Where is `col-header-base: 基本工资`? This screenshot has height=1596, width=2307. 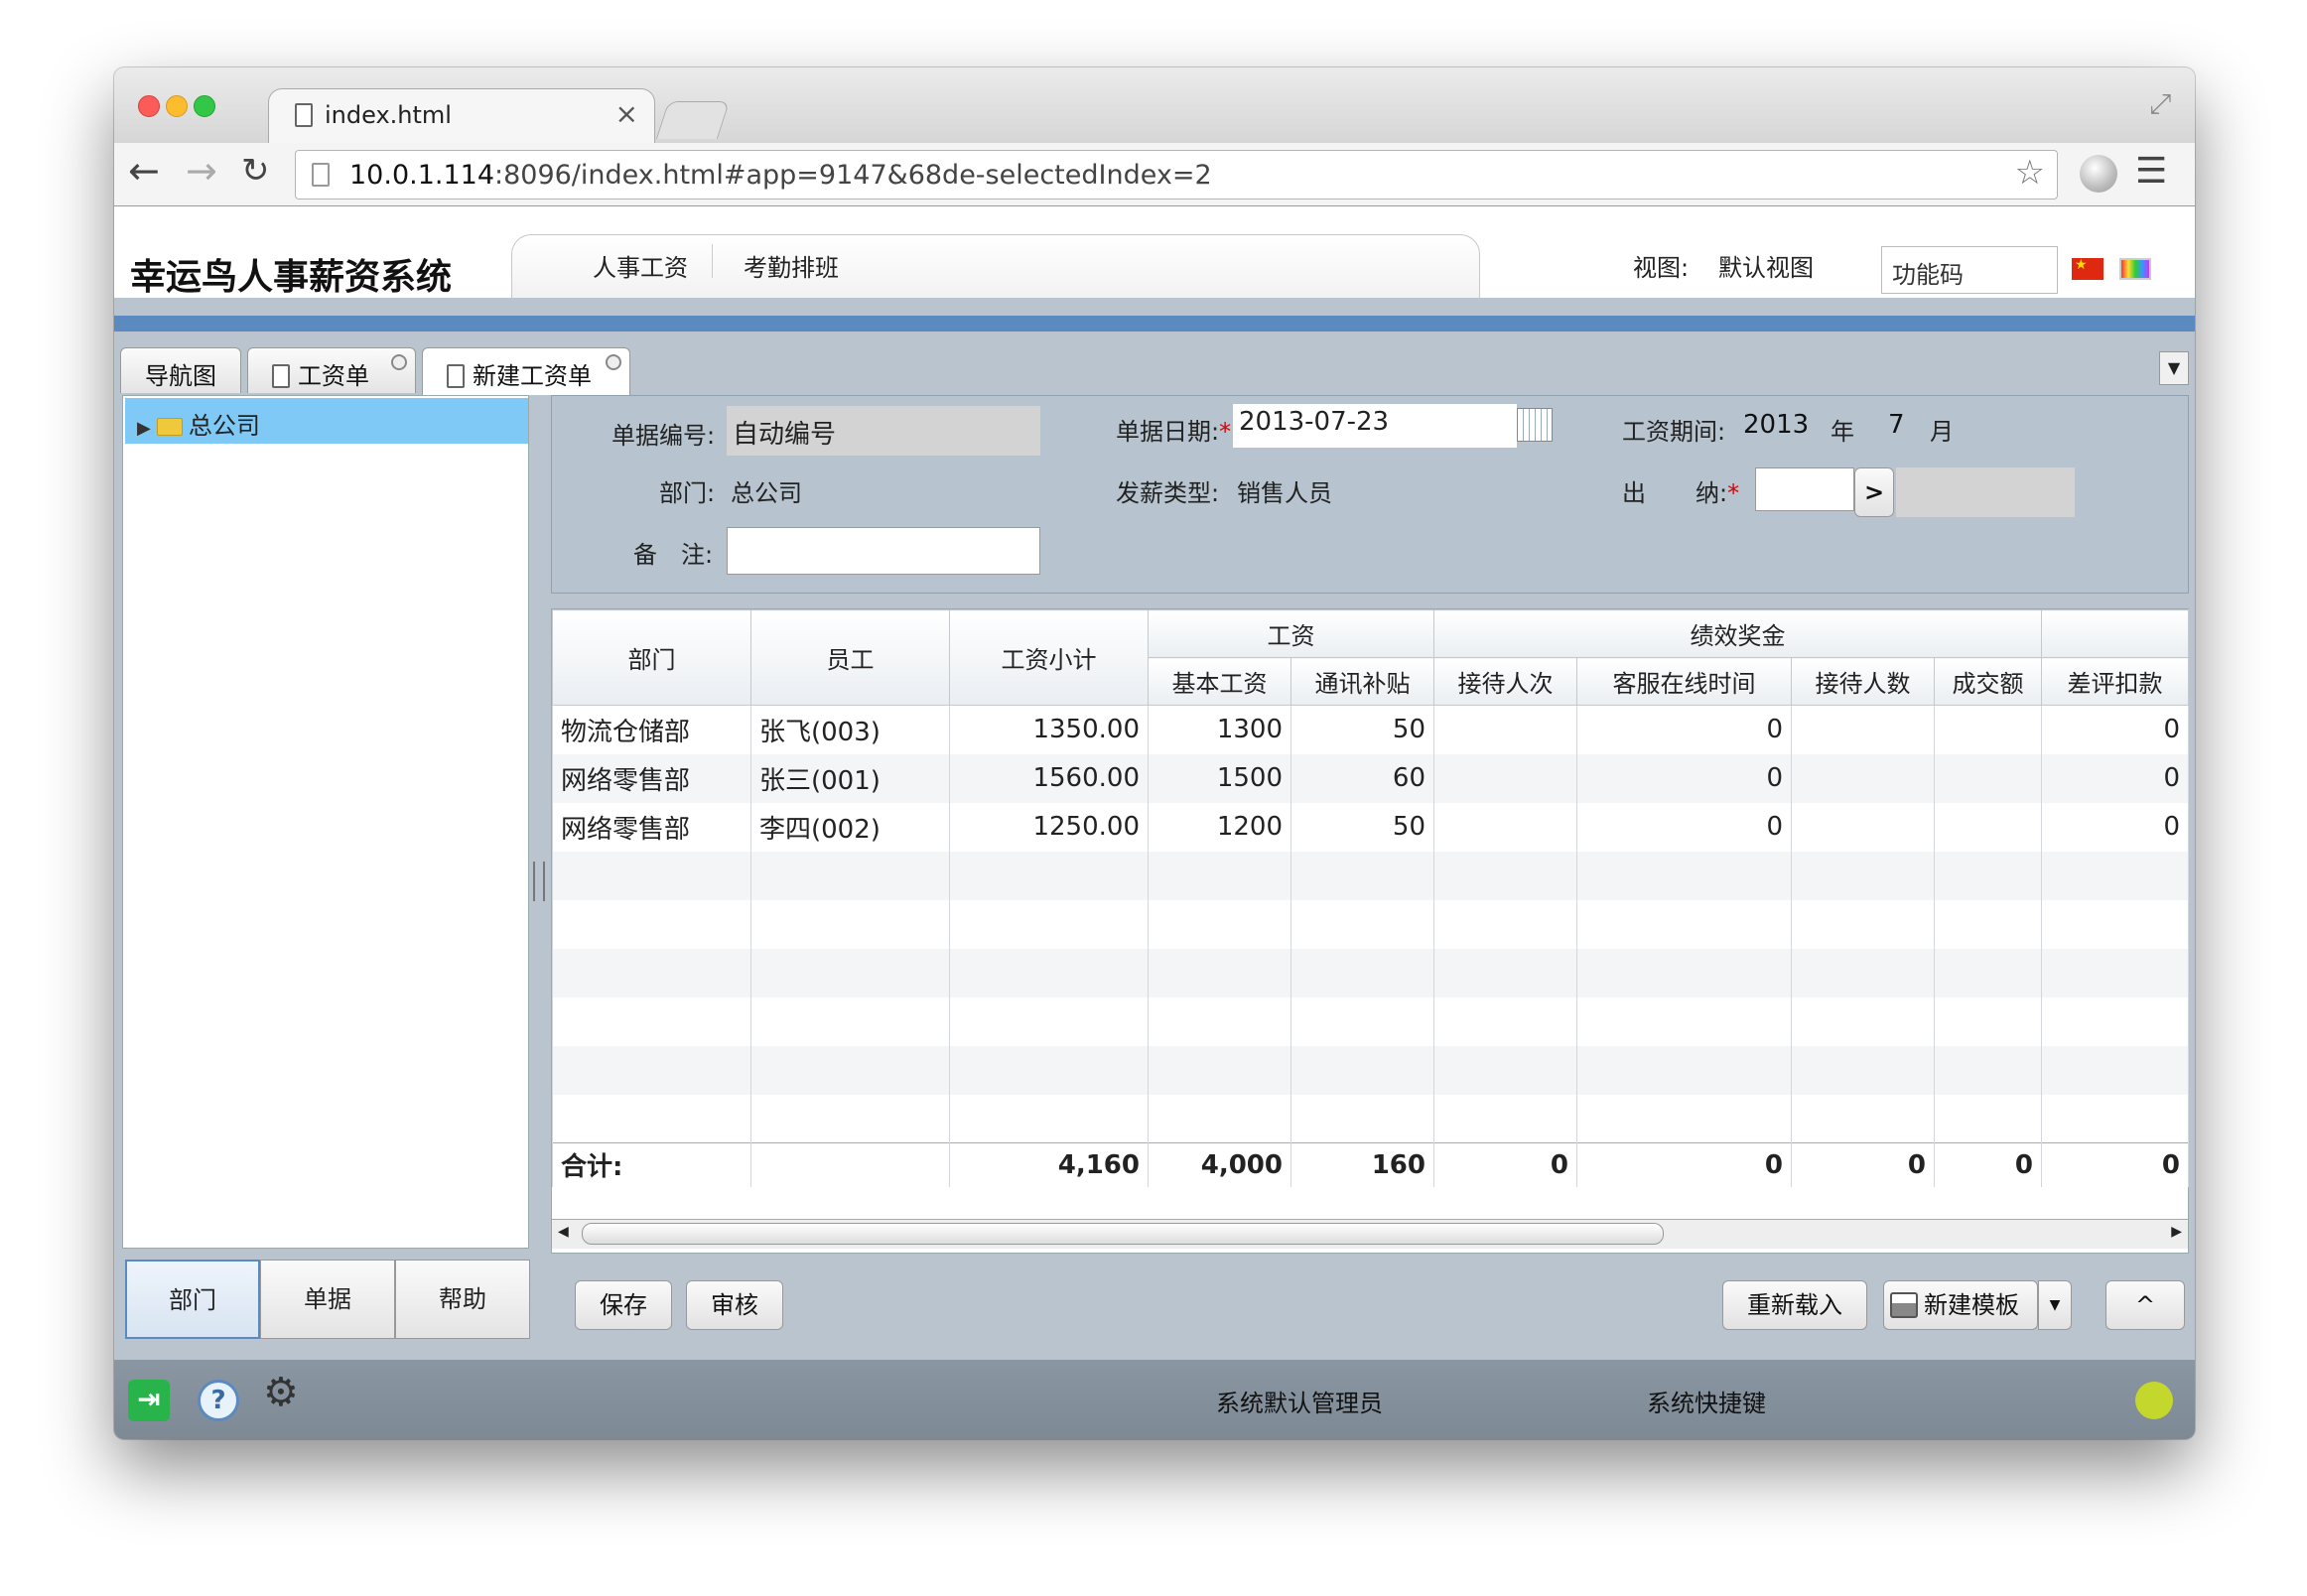
col-header-base: 基本工资 is located at coordinates (1220, 681).